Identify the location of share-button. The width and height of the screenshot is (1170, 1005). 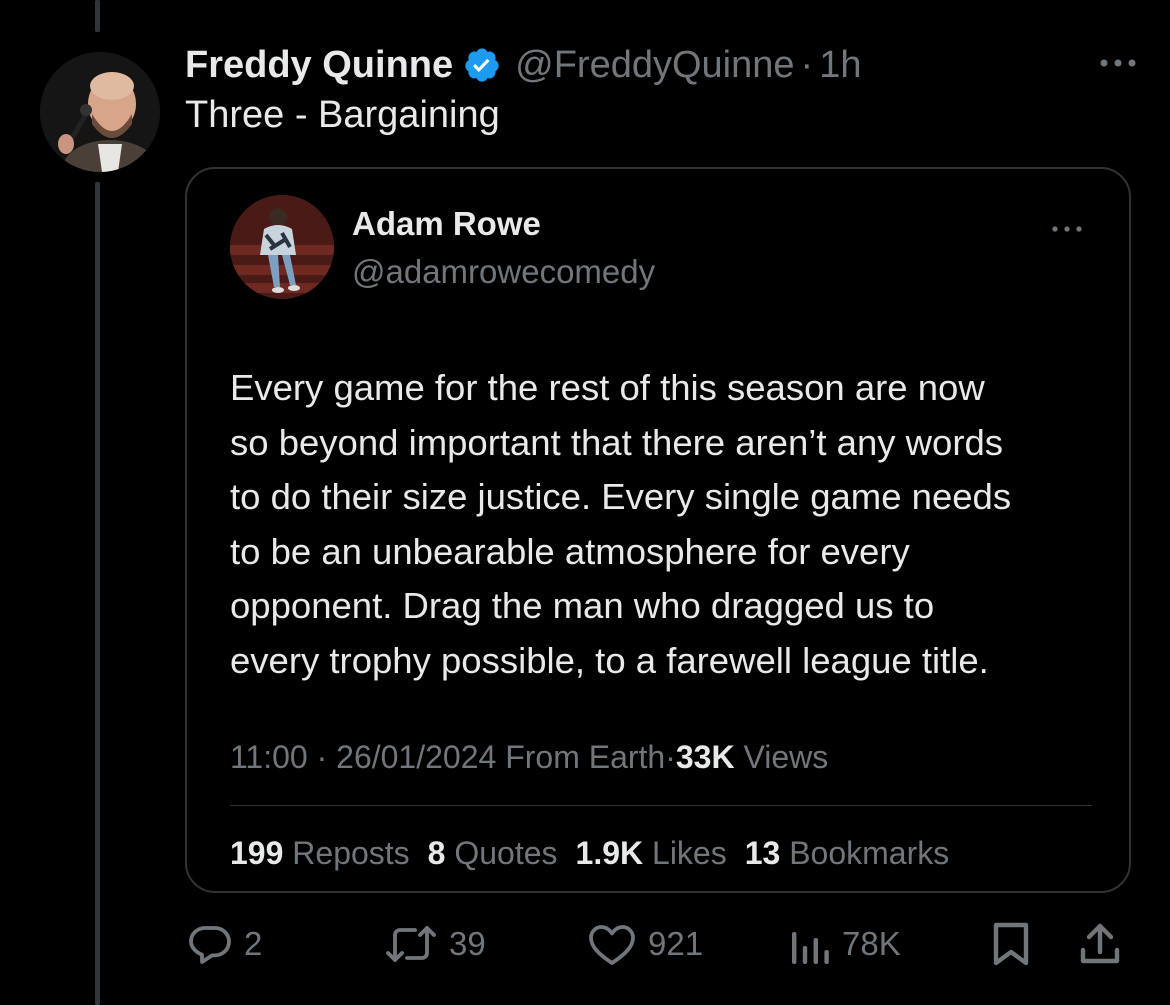
(1100, 944).